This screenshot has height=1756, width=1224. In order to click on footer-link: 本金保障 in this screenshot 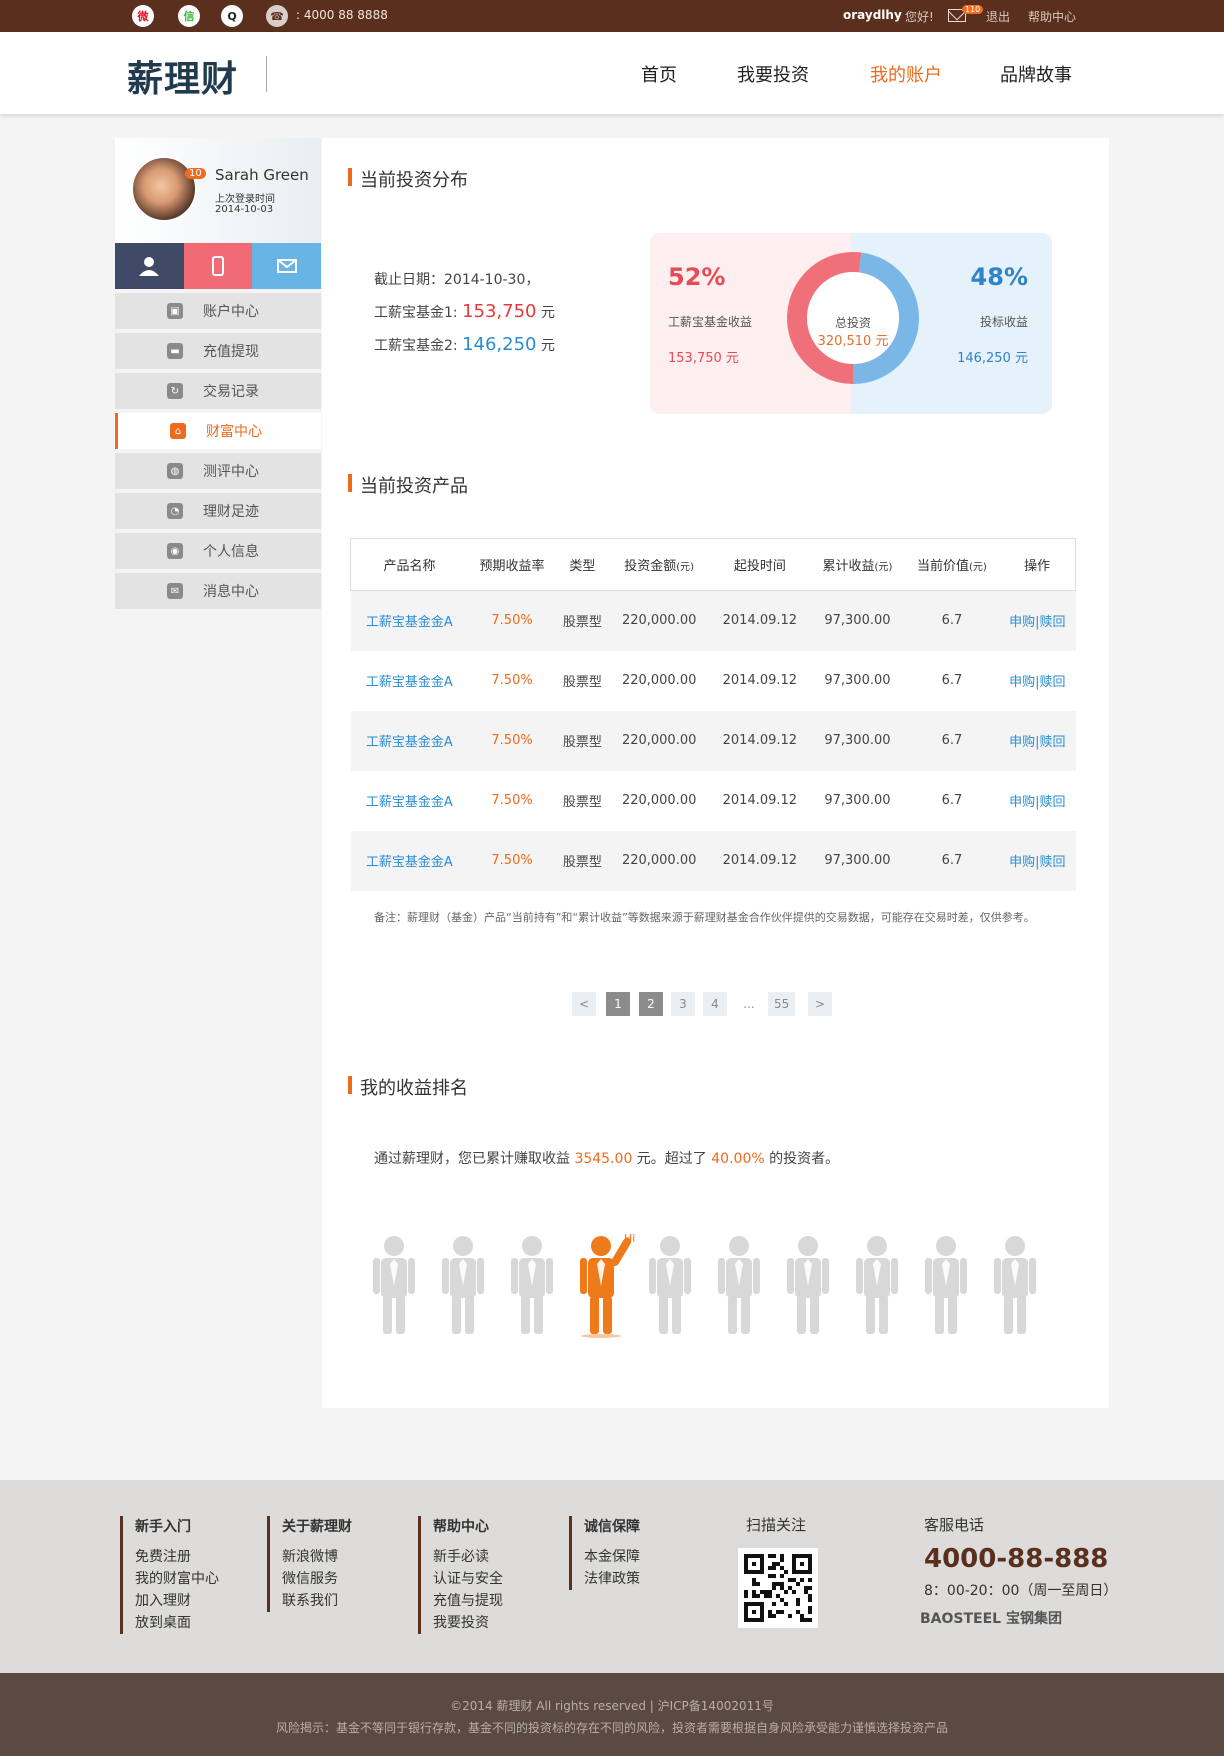, I will do `click(612, 1557)`.